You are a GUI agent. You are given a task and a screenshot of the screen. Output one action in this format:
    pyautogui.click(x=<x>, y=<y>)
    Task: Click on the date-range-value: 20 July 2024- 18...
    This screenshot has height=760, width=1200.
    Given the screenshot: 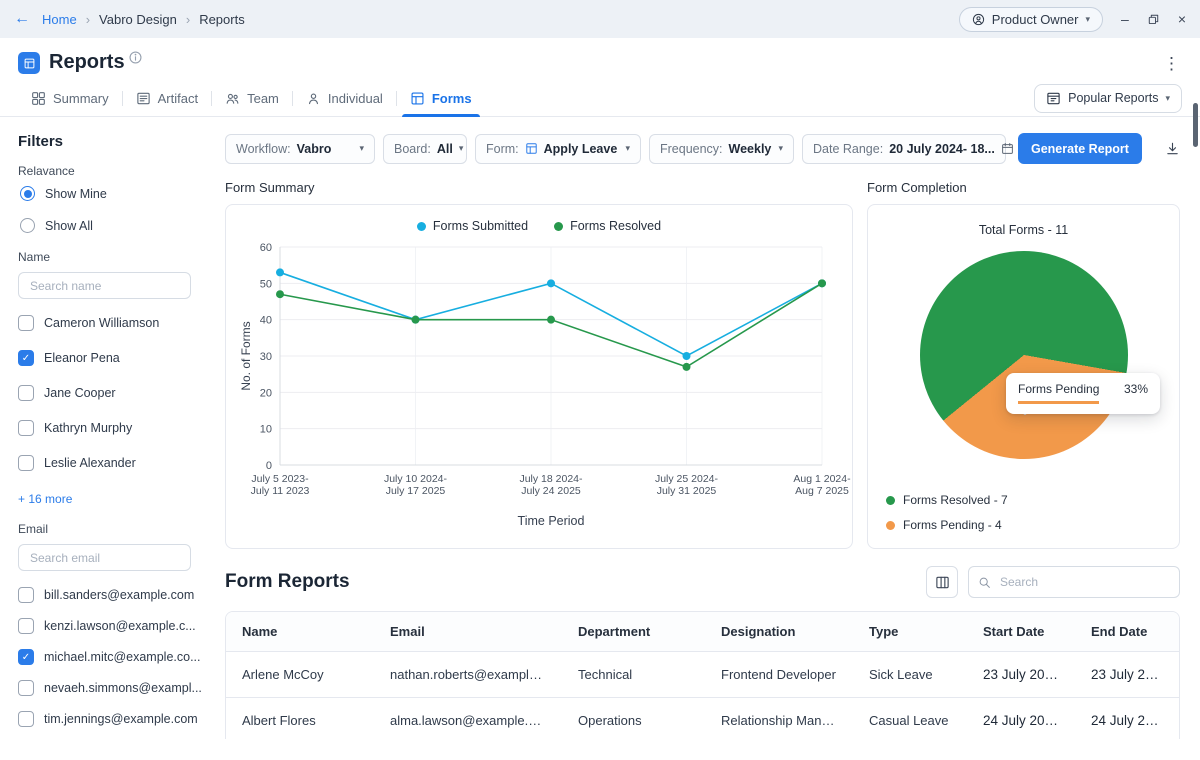 What is the action you would take?
    pyautogui.click(x=942, y=148)
    